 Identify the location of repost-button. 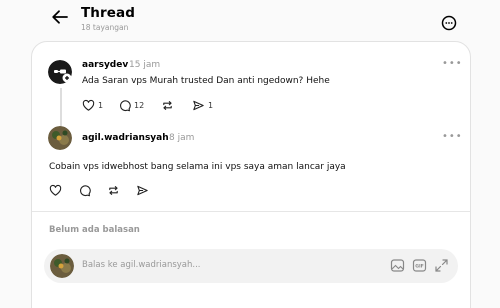
(169, 105).